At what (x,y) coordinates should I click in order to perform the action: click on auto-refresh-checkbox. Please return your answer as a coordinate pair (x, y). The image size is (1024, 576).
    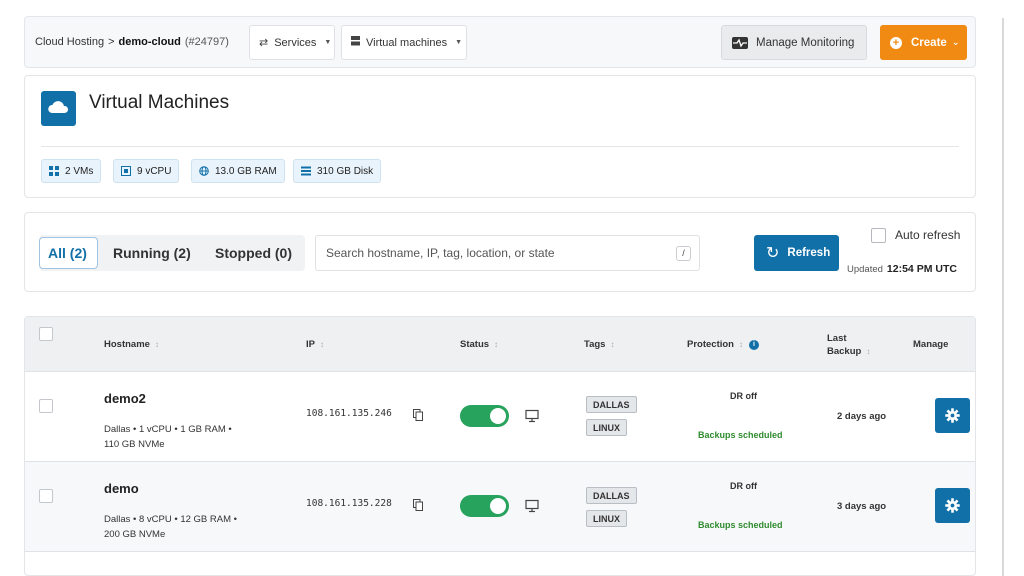
    Looking at the image, I should click on (878, 235).